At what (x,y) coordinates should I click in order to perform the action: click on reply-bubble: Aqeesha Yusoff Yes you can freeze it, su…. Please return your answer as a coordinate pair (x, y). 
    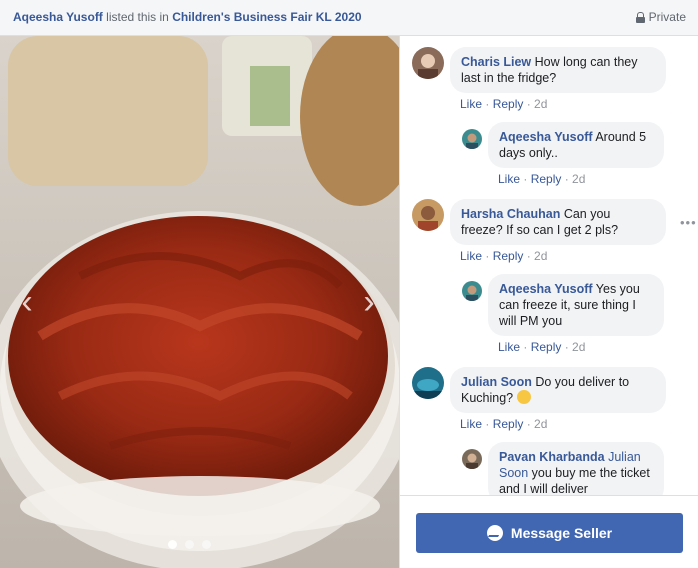
    Looking at the image, I should click on (576, 305).